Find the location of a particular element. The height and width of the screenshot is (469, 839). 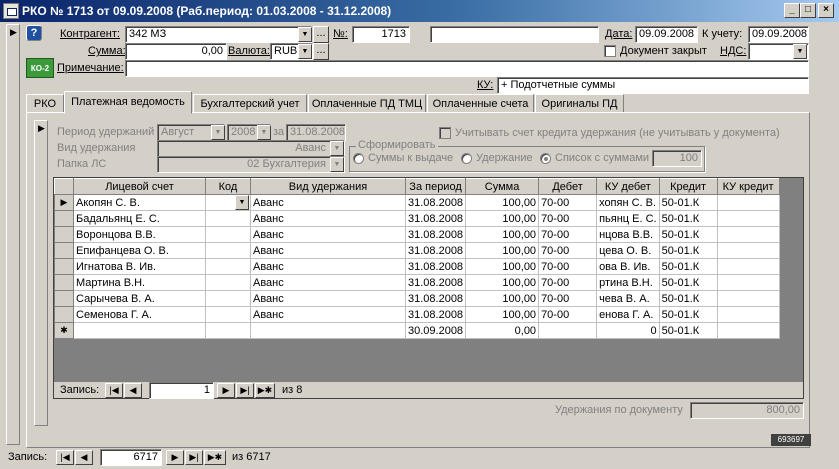

tab-paid-invoices: Оплаченные счета is located at coordinates (480, 103).